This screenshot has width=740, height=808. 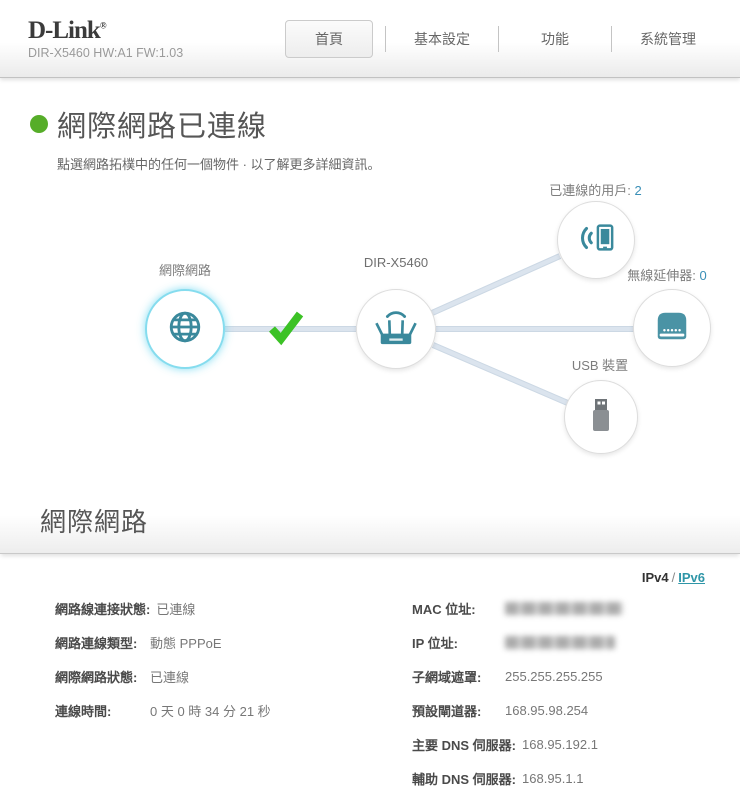 I want to click on tab-features: 功能, so click(x=555, y=39).